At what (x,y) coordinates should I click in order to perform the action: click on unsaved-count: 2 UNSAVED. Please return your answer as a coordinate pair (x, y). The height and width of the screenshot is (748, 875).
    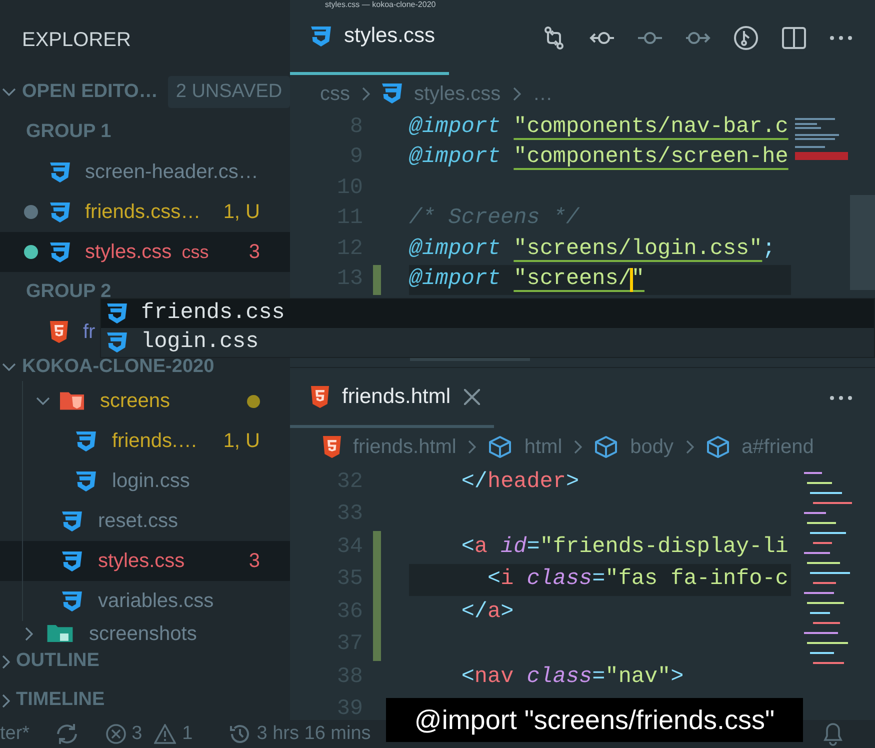
    Looking at the image, I should click on (229, 92).